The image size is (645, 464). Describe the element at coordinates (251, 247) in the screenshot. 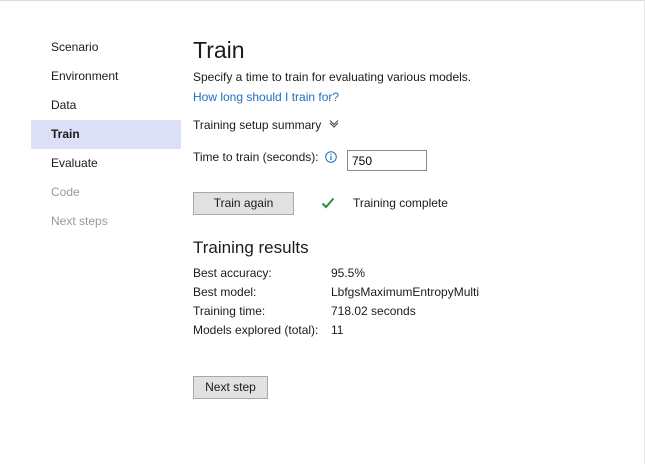

I see `training-results-heading: Training results` at that location.